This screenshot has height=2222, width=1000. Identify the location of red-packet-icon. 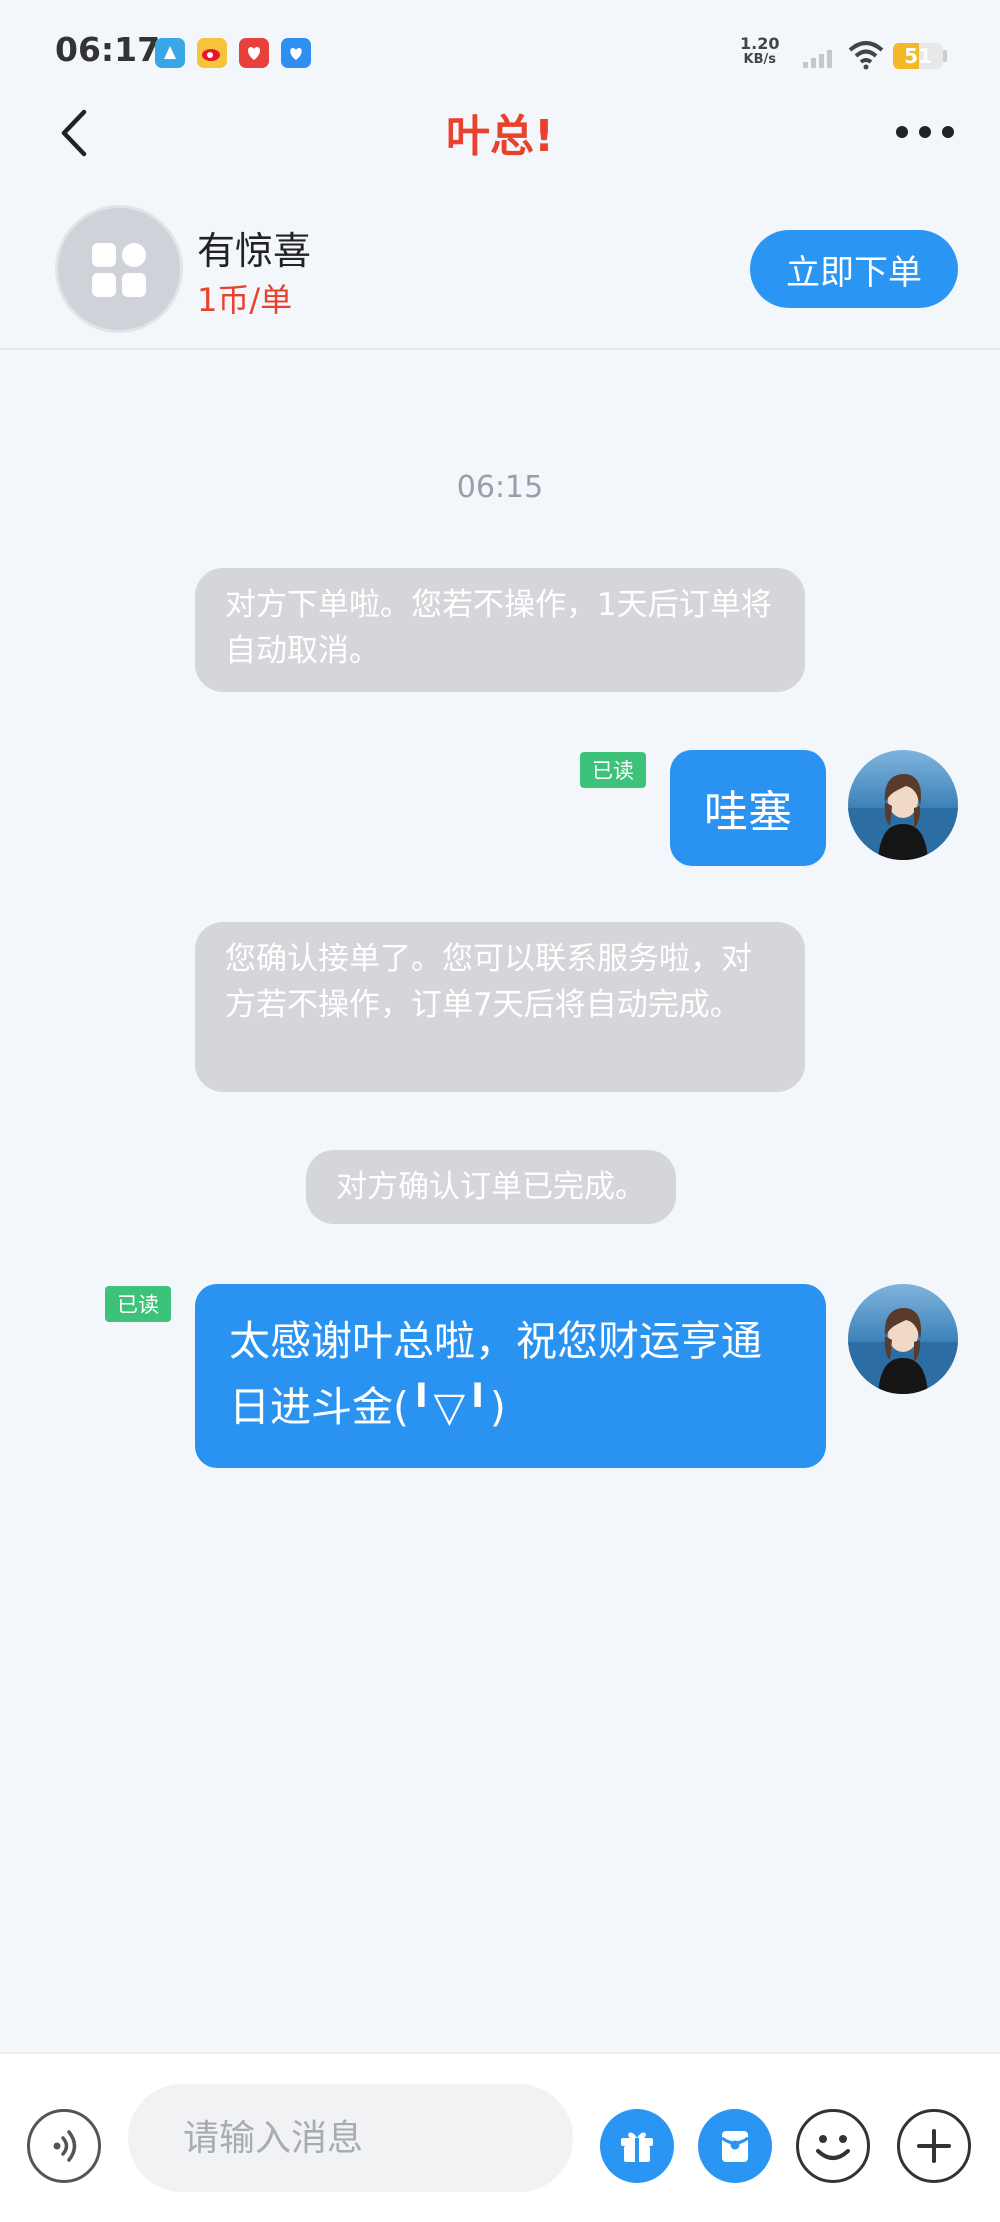
(735, 2146).